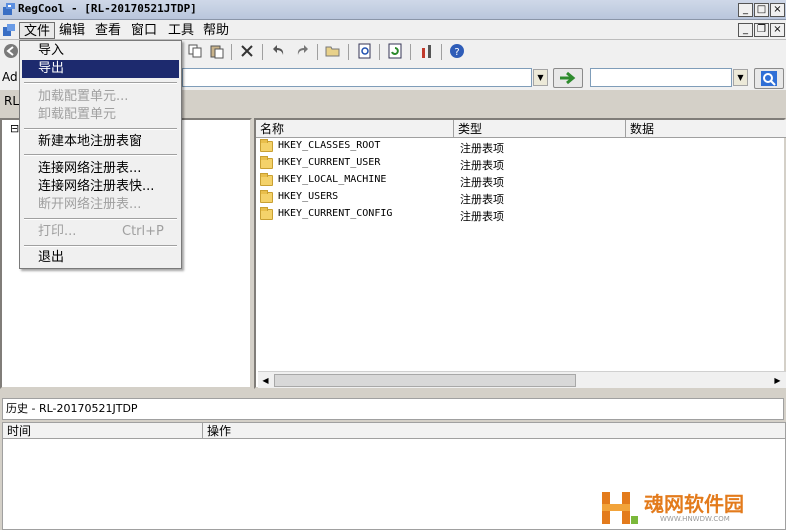  I want to click on title-bar: RegCool - [RL-20170521JTDP] _ □ ×, so click(393, 10).